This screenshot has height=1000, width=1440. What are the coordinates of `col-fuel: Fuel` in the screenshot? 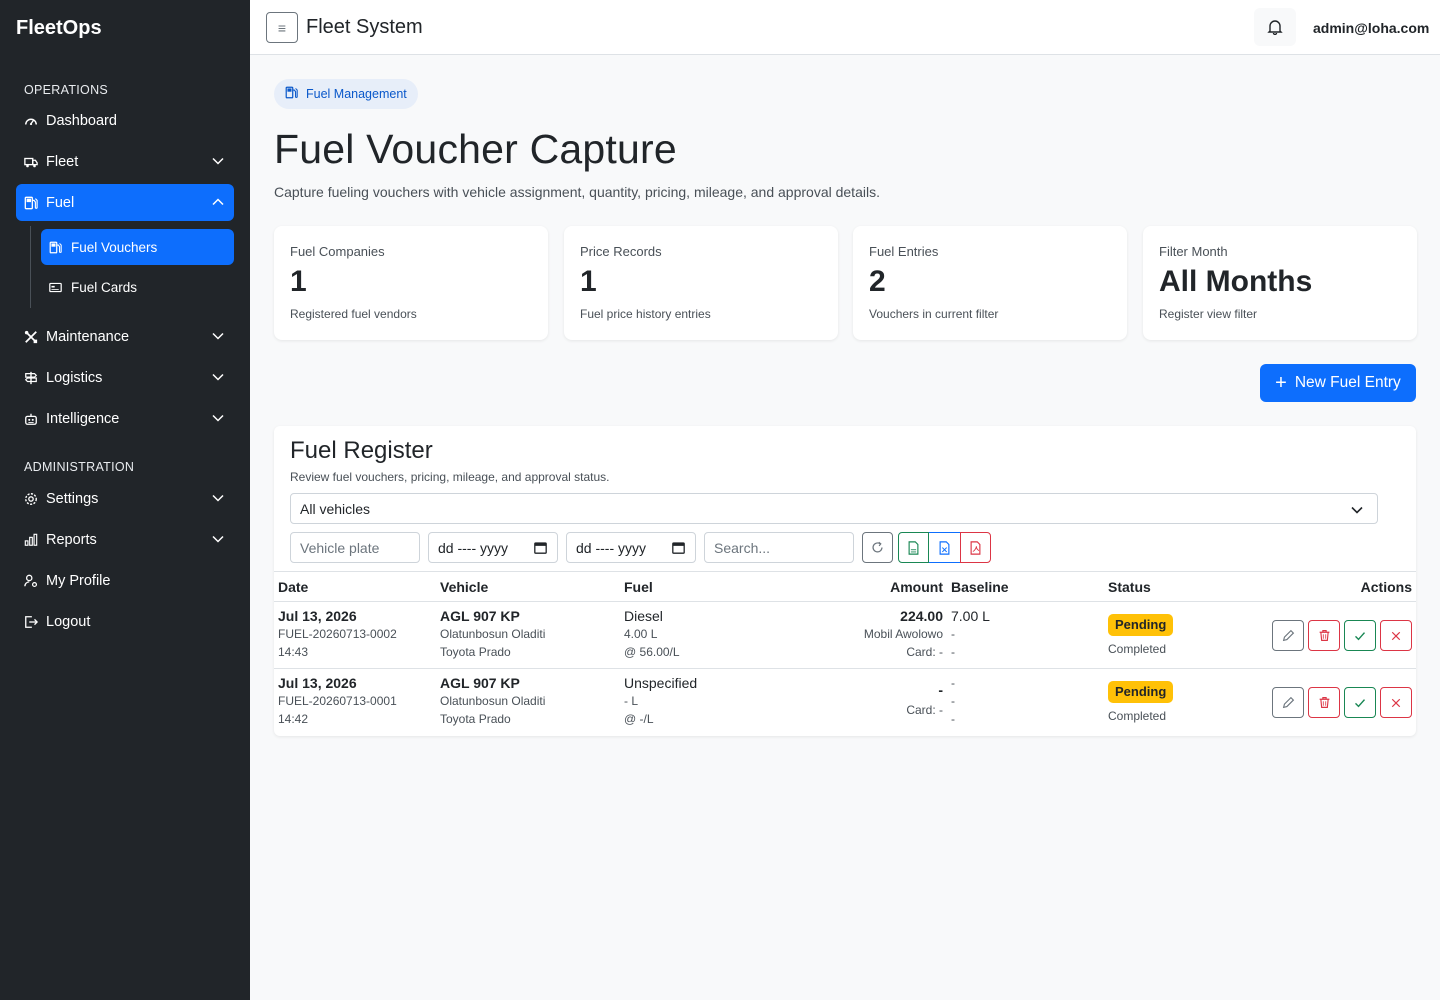 It's located at (638, 587).